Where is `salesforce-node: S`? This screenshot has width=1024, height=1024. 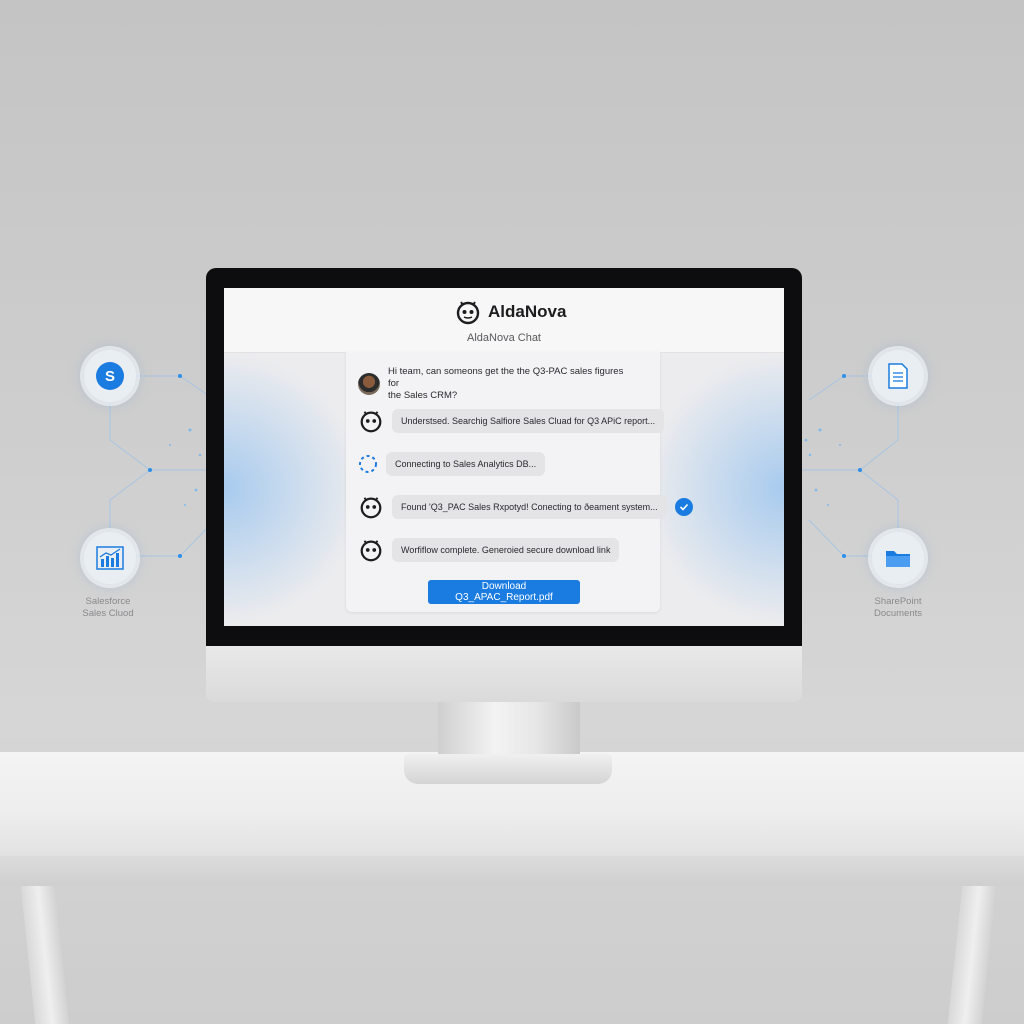 salesforce-node: S is located at coordinates (110, 376).